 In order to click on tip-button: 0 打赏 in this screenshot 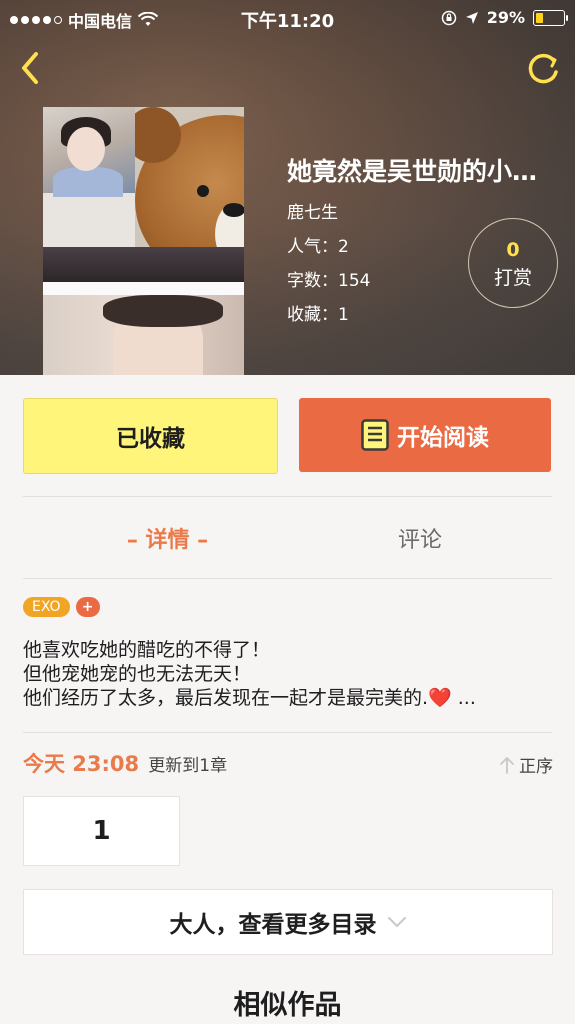, I will do `click(513, 263)`.